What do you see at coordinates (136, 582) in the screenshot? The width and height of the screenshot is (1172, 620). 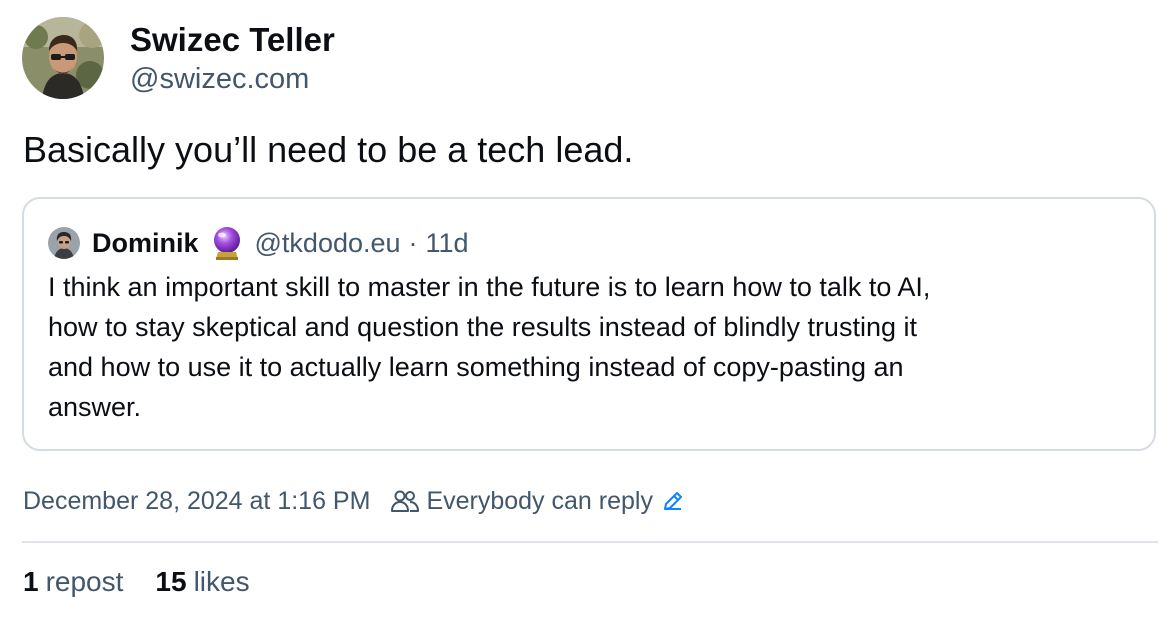 I see `post-stats: 1 repost 15 likes` at bounding box center [136, 582].